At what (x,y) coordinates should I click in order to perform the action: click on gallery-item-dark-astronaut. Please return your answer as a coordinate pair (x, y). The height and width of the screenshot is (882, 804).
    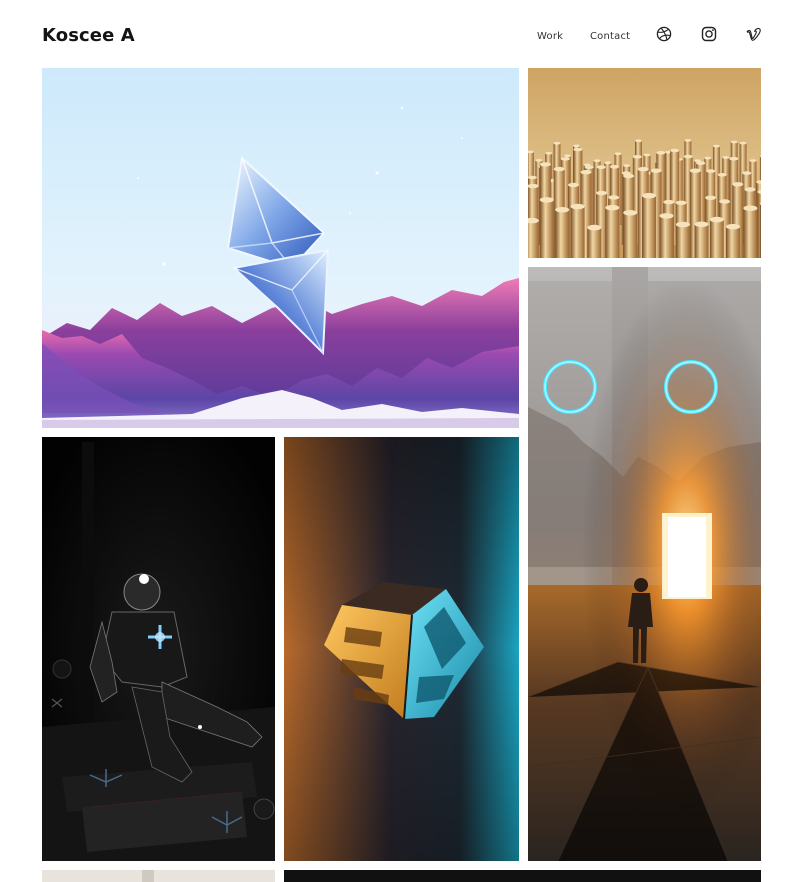
    Looking at the image, I should click on (158, 649).